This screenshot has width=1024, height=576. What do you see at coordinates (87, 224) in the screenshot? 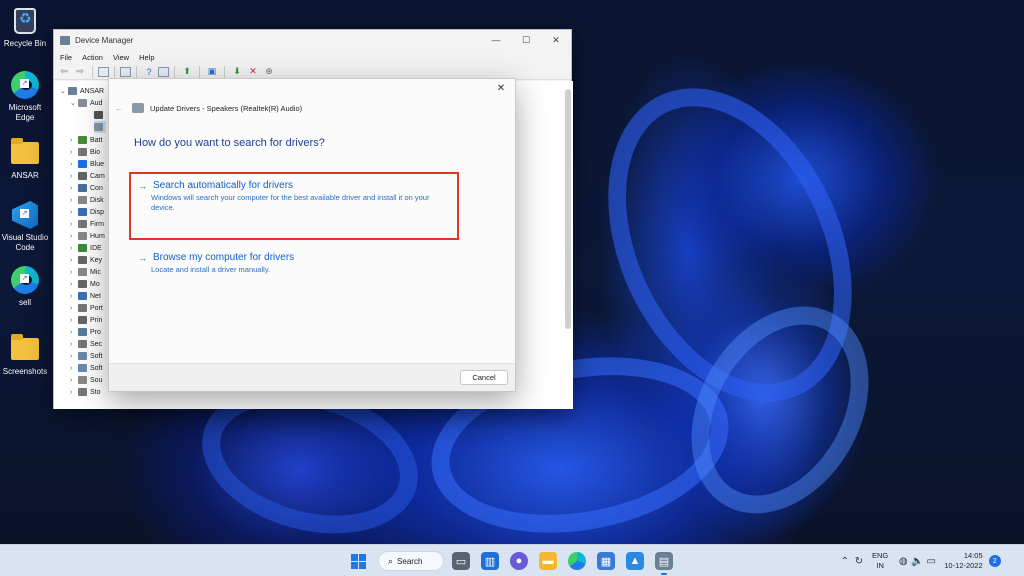
I see `tree-category: › Firm` at bounding box center [87, 224].